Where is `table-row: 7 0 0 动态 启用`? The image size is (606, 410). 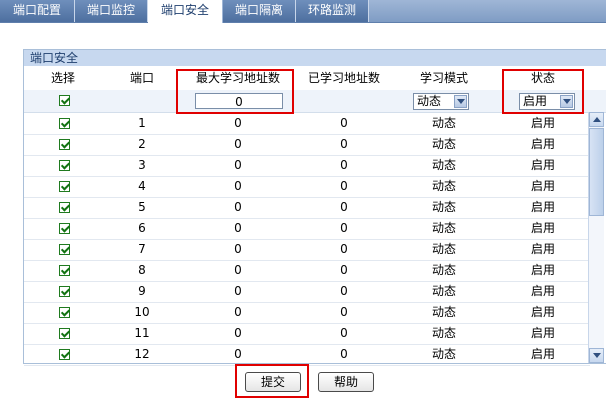
table-row: 7 0 0 动态 启用 is located at coordinates (307, 250).